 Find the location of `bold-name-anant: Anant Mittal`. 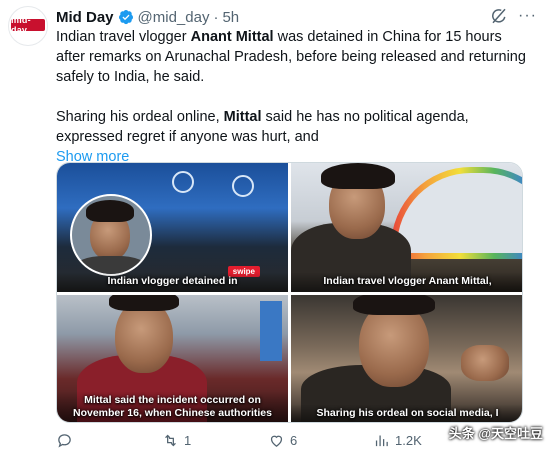

bold-name-anant: Anant Mittal is located at coordinates (232, 37).